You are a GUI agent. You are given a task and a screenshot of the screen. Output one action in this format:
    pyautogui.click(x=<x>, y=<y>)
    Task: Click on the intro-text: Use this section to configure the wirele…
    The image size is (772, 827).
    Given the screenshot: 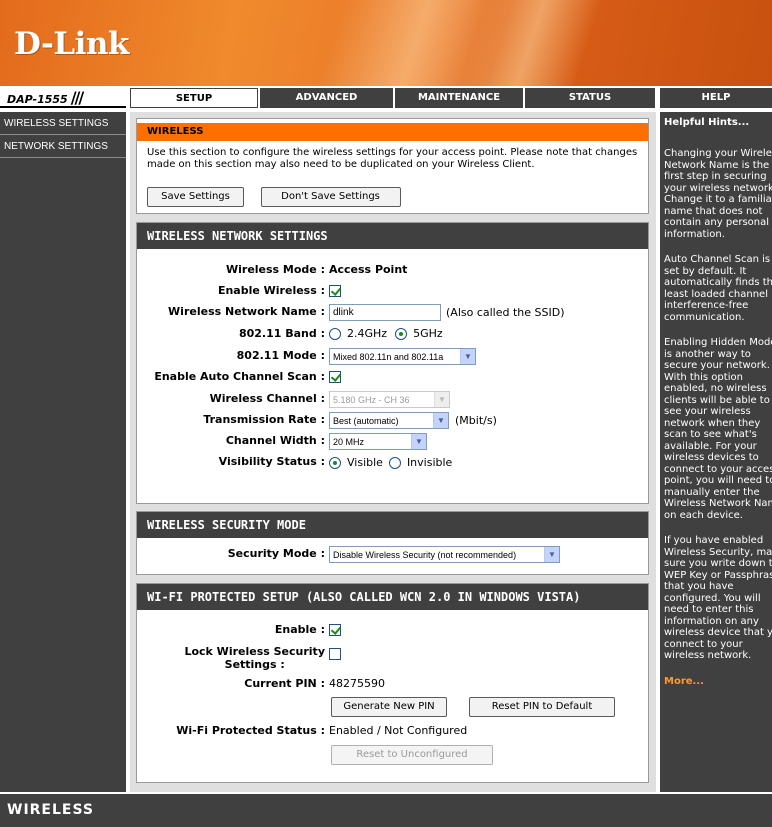 What is the action you would take?
    pyautogui.click(x=392, y=158)
    